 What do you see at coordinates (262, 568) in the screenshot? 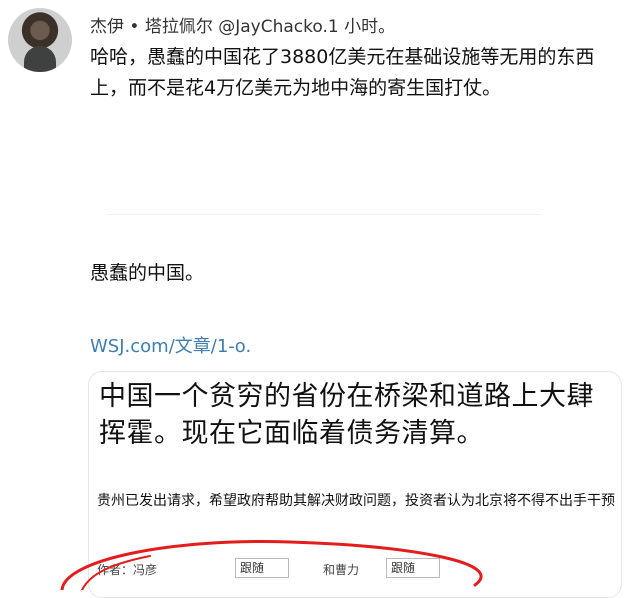
I see `follow-button: 跟随` at bounding box center [262, 568].